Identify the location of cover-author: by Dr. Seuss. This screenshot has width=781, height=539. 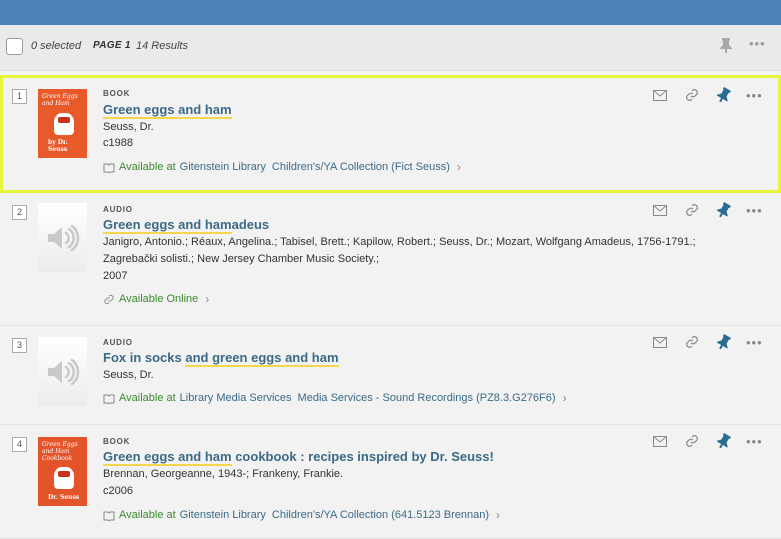
(58, 146).